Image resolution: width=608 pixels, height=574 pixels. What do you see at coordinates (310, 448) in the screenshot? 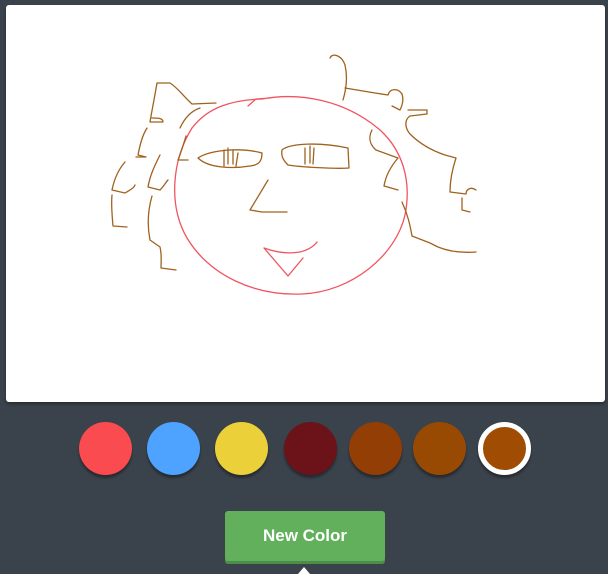
I see `color-swatch-dark-red` at bounding box center [310, 448].